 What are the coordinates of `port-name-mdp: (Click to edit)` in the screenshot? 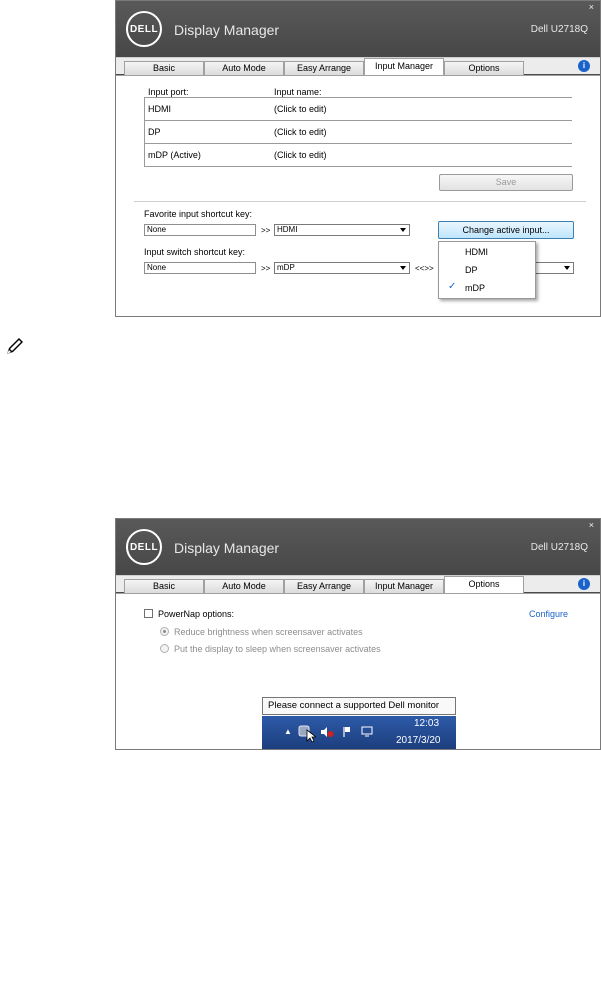 It's located at (300, 155).